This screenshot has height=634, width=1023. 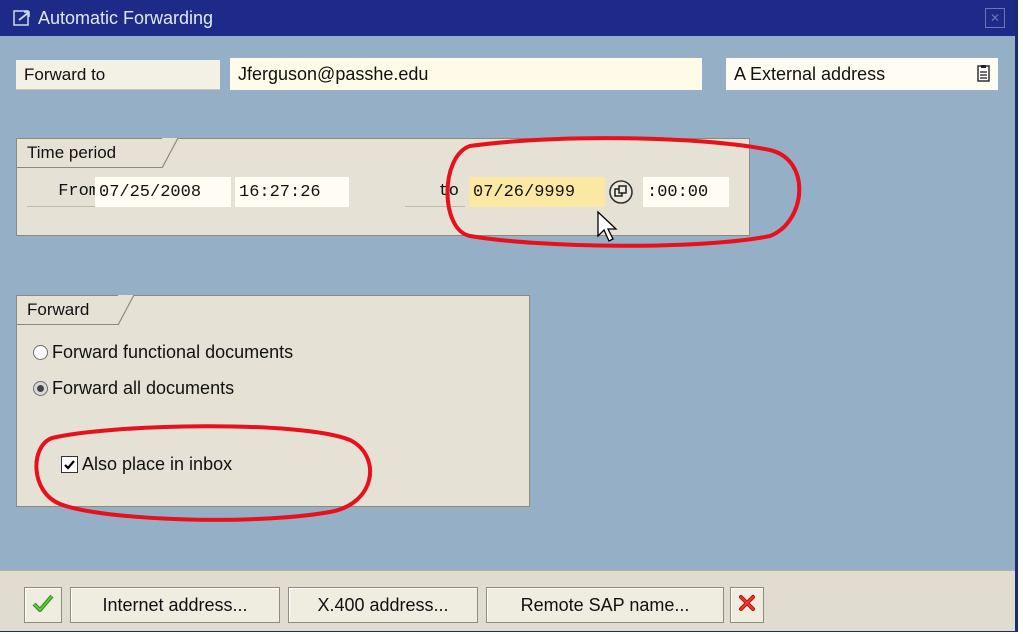 I want to click on possible-entries-icon, so click(x=623, y=192).